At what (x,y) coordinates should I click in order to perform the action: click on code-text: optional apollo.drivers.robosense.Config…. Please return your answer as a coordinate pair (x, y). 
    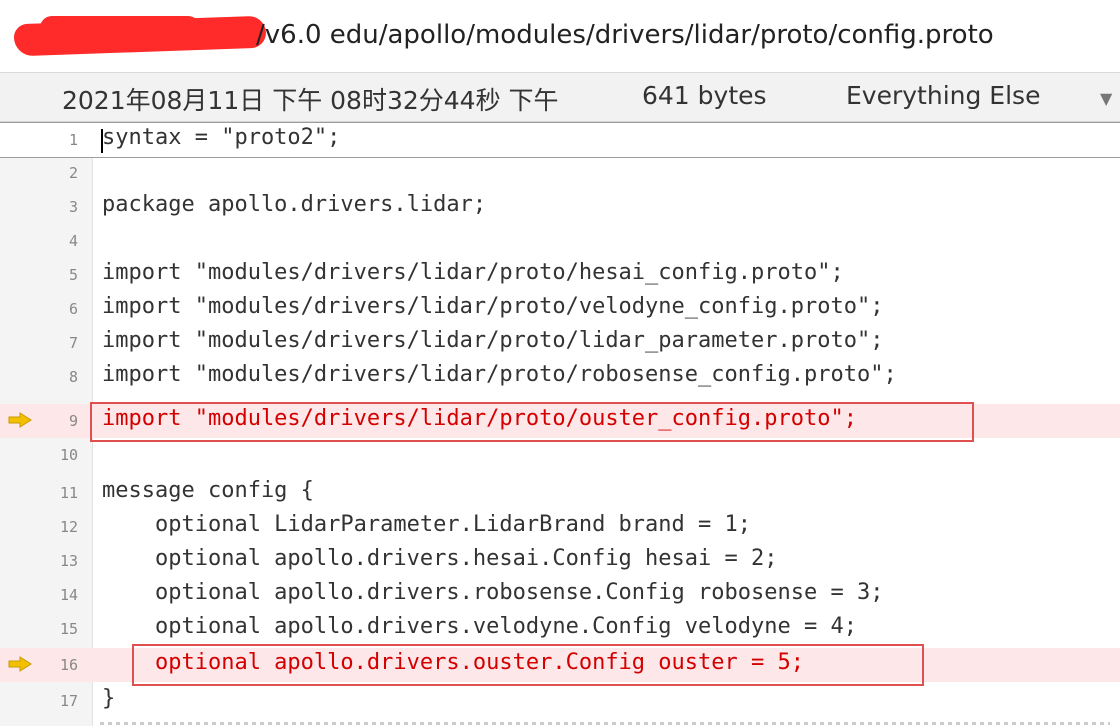
    Looking at the image, I should click on (493, 592).